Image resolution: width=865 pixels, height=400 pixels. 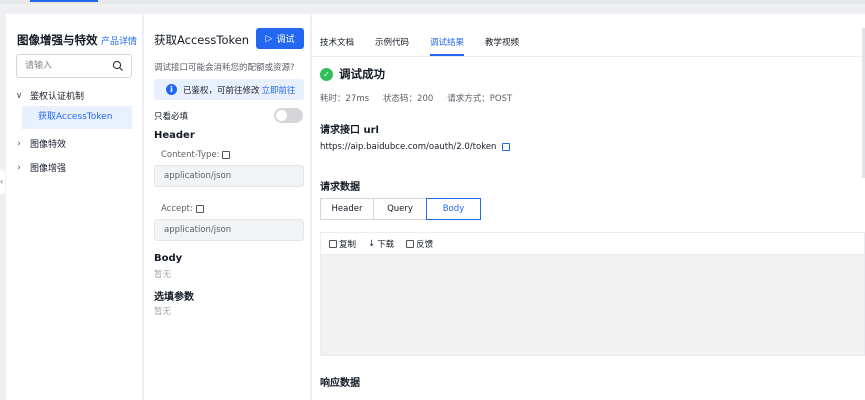 What do you see at coordinates (348, 244) in the screenshot?
I see `copy-label: 复制` at bounding box center [348, 244].